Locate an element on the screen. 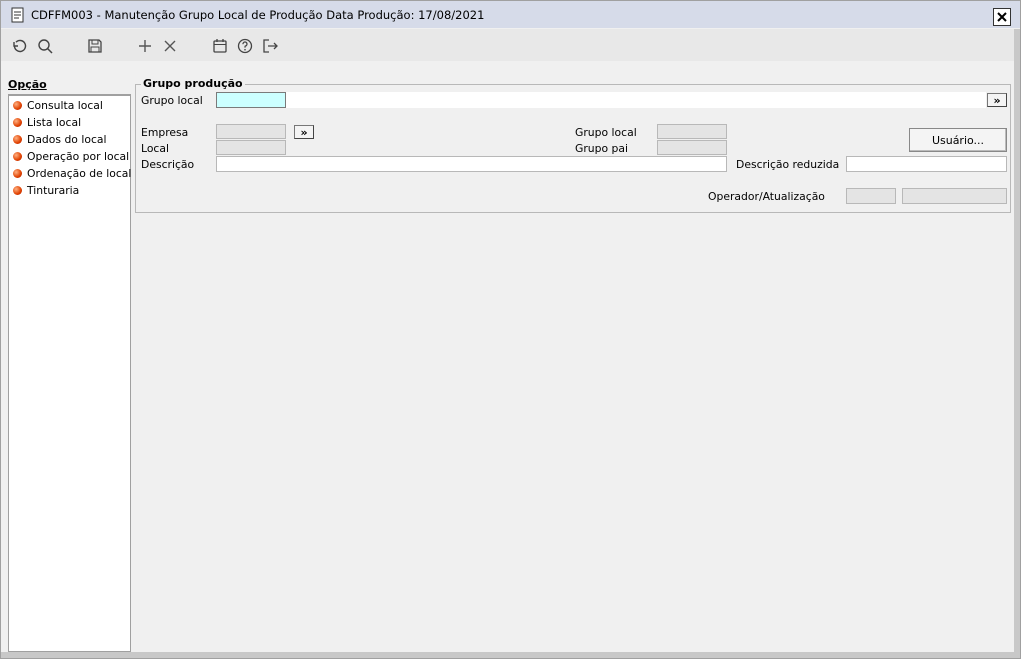  sidebar-item-consulta-local: Consulta local is located at coordinates (58, 105).